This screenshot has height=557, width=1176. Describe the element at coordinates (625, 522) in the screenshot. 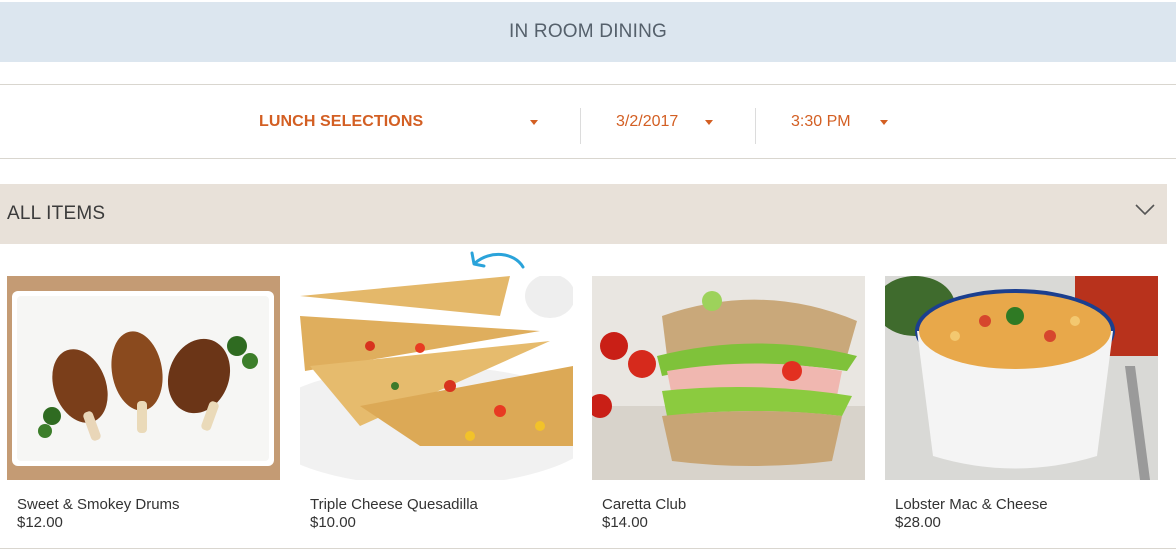

I see `menu-item-price: $14.00` at that location.